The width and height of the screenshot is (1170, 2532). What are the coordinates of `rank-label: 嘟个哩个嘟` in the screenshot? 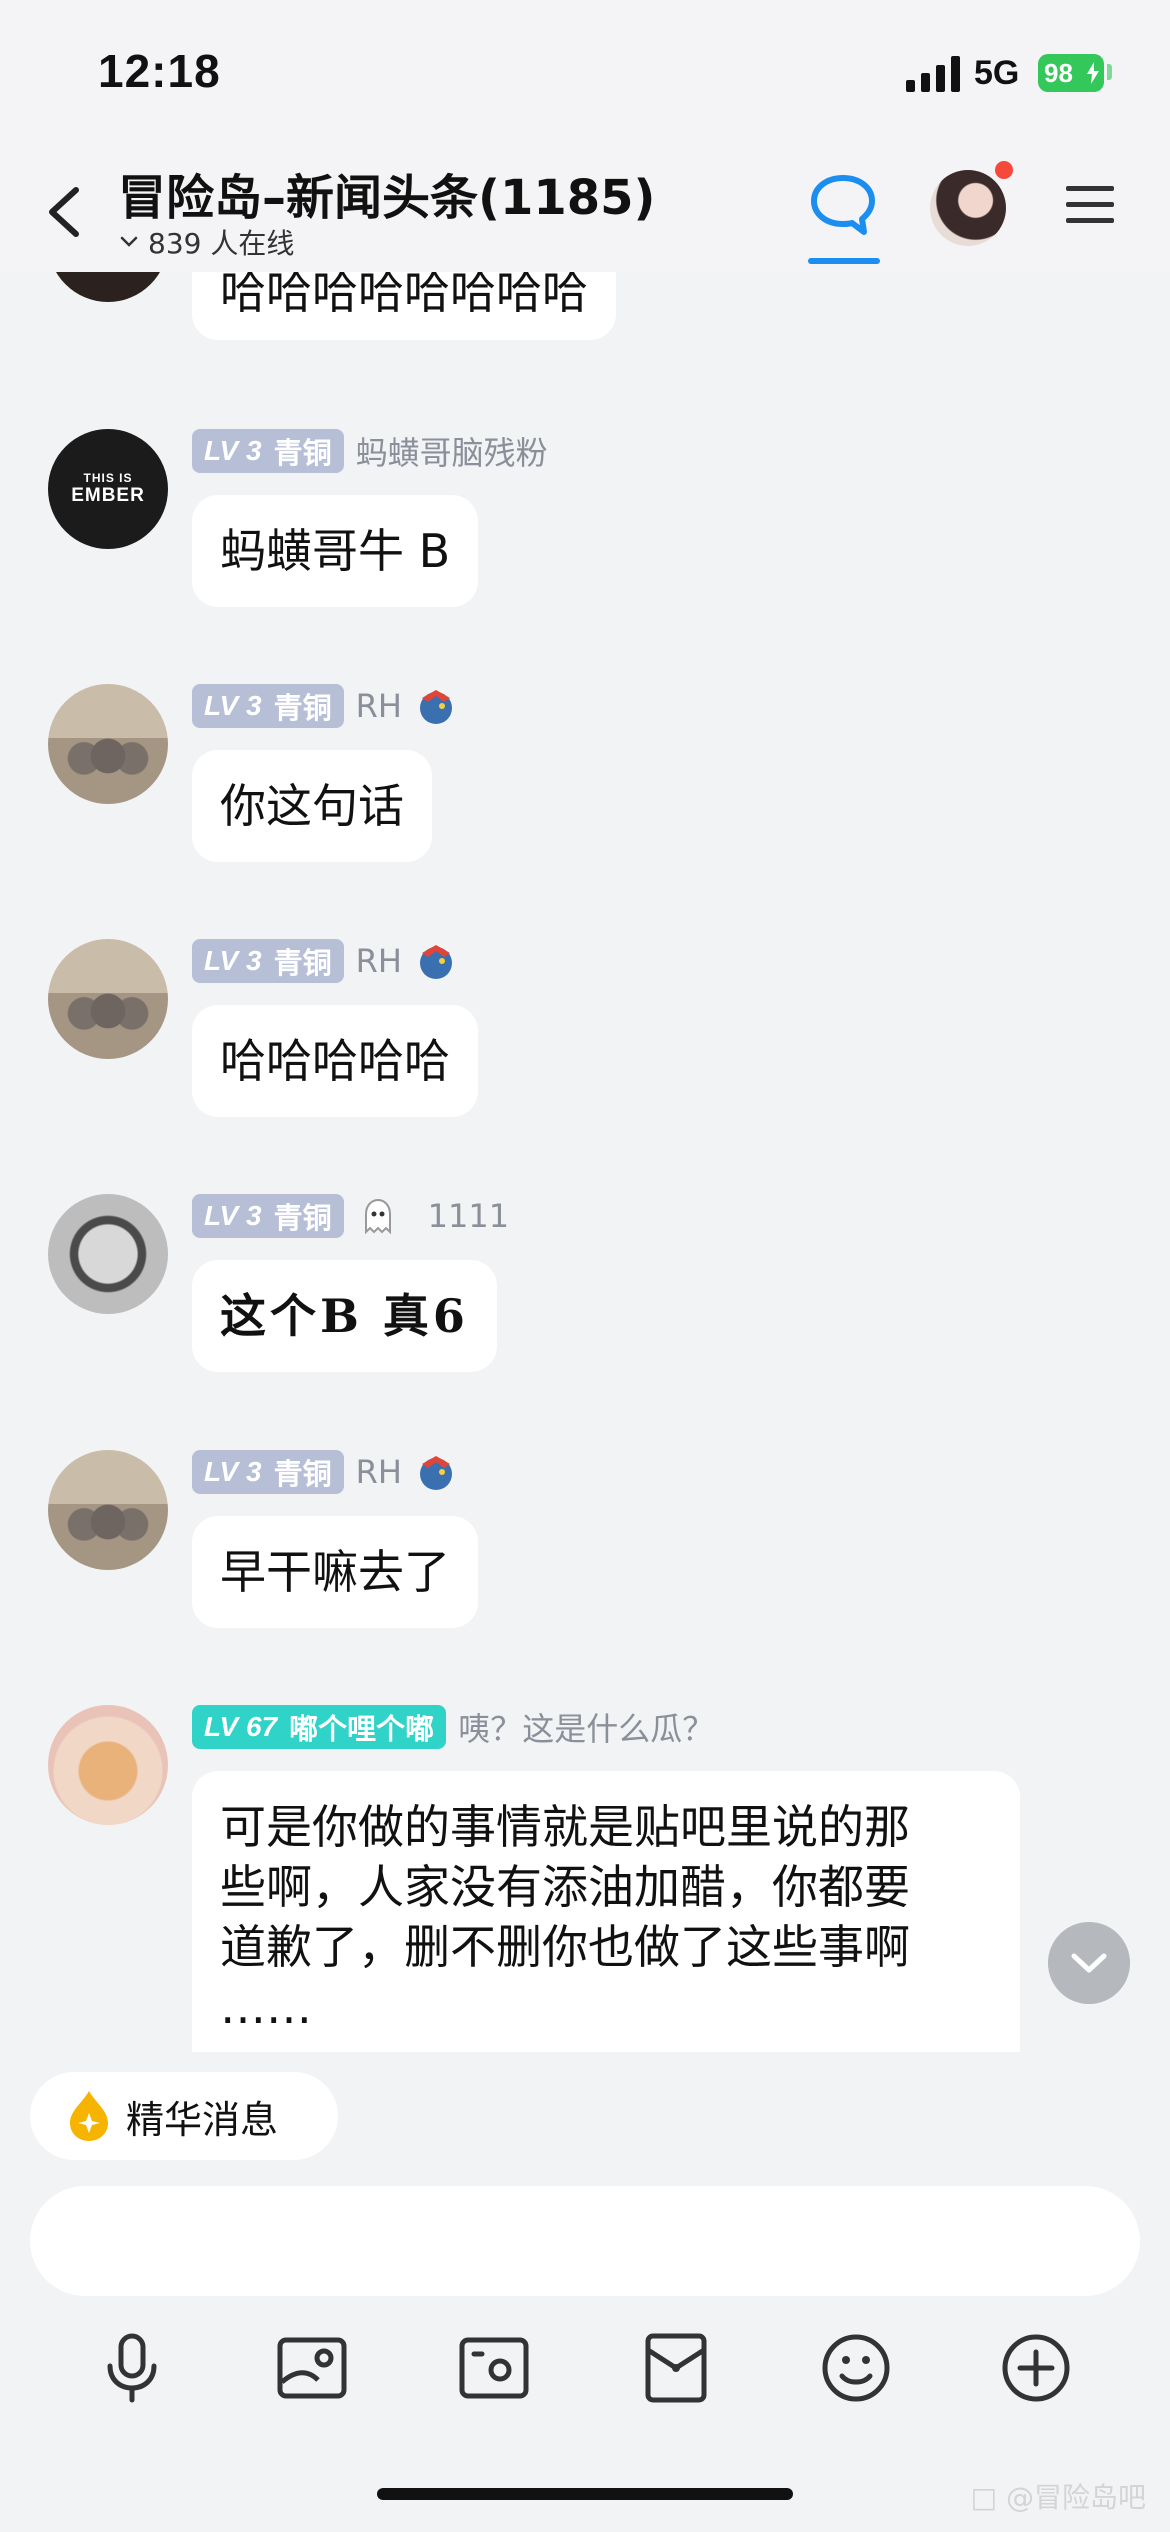 It's located at (362, 1729).